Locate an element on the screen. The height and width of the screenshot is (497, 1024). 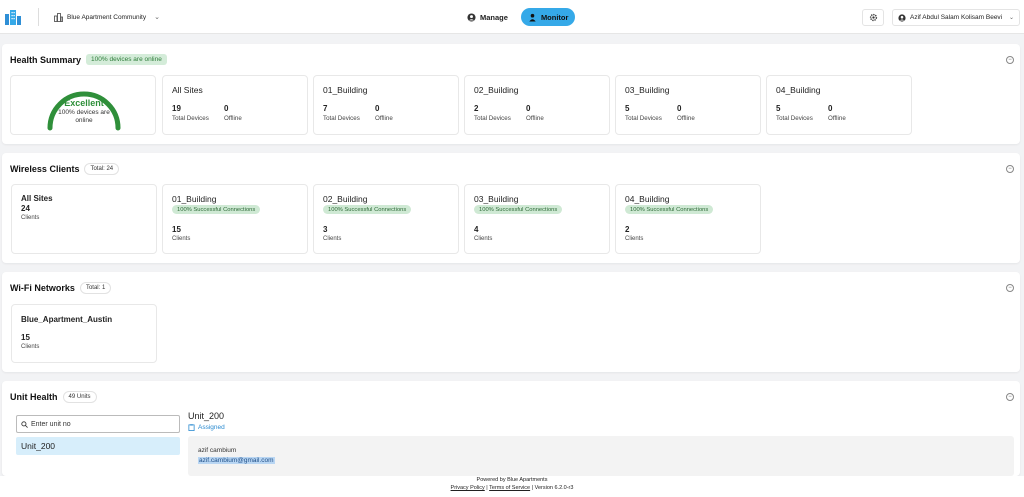
total-devices-stat: 2 Total Devices is located at coordinates (492, 113).